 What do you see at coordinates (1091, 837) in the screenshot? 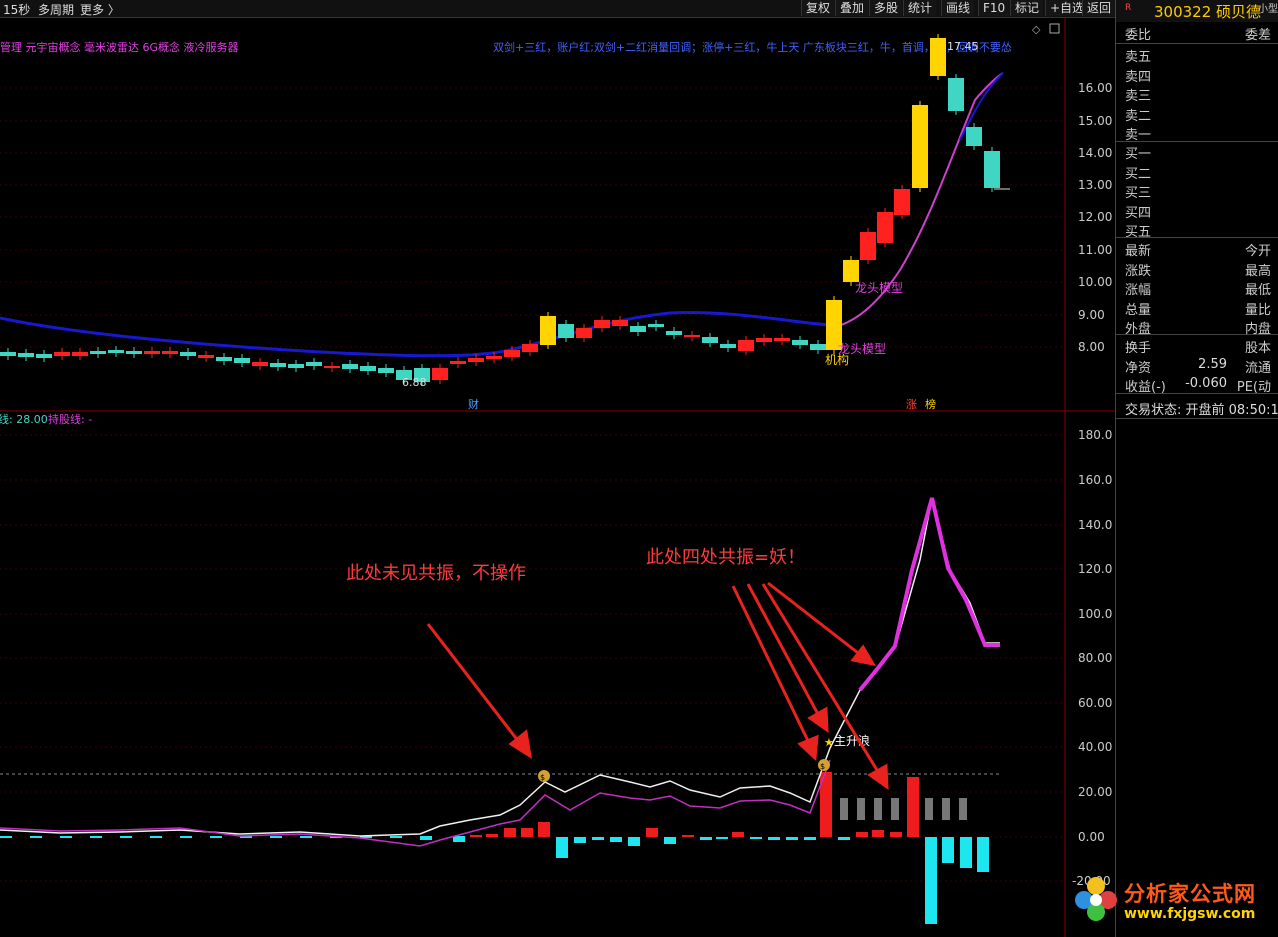
I see `indicator-tick: 0.00` at bounding box center [1091, 837].